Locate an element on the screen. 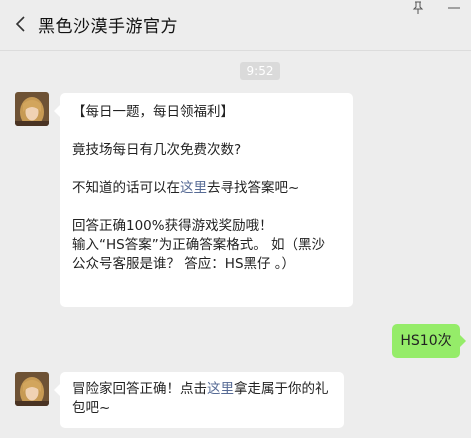 The height and width of the screenshot is (438, 471). back-arrow-icon is located at coordinates (21, 24).